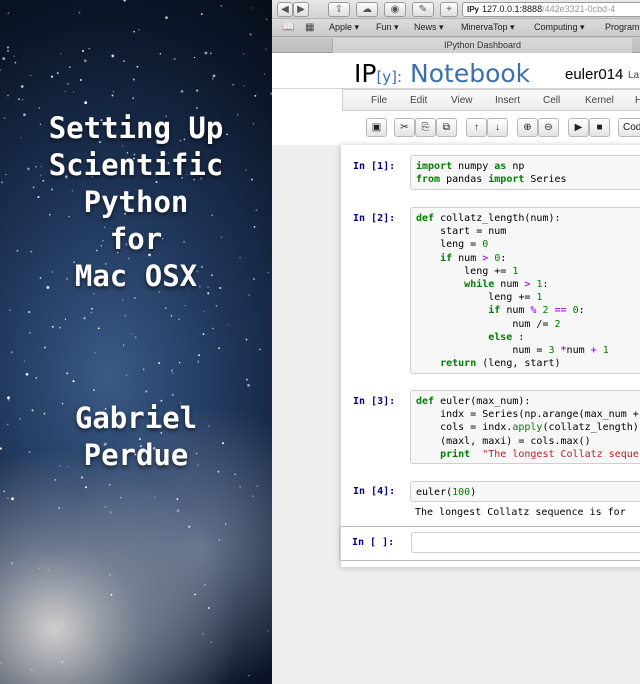  Describe the element at coordinates (446, 127) in the screenshot. I see `paste-button: ⧉` at that location.